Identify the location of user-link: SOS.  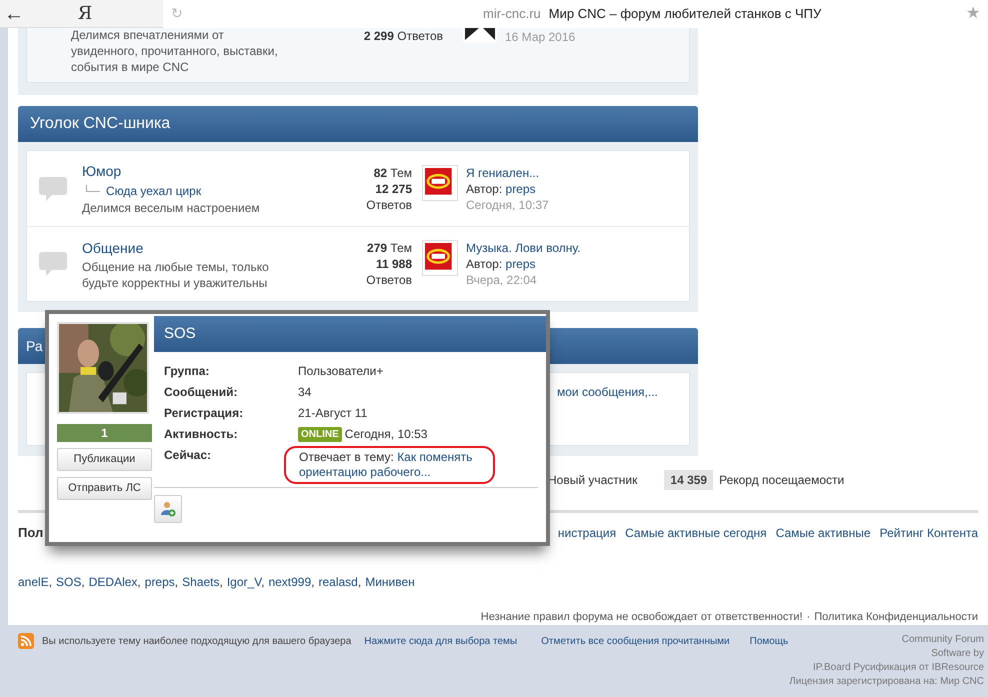
(69, 581).